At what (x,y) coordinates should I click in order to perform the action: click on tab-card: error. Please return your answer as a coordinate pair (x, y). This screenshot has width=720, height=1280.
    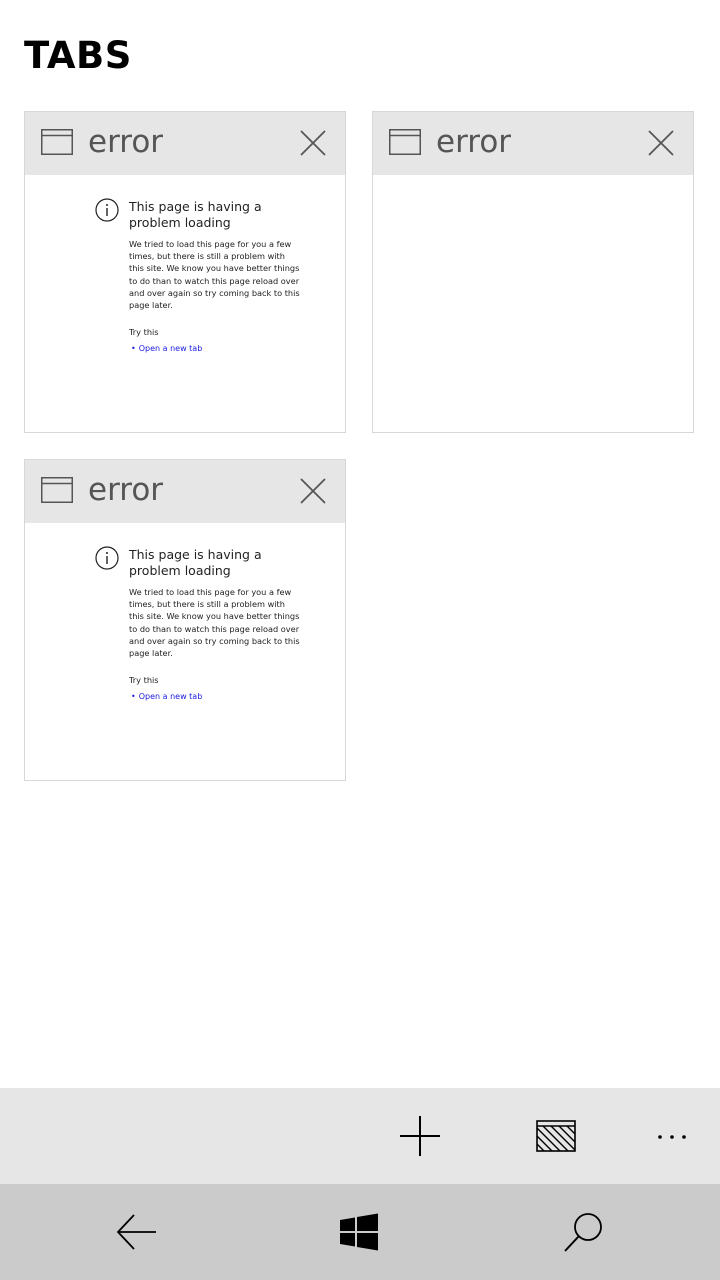
    Looking at the image, I should click on (533, 272).